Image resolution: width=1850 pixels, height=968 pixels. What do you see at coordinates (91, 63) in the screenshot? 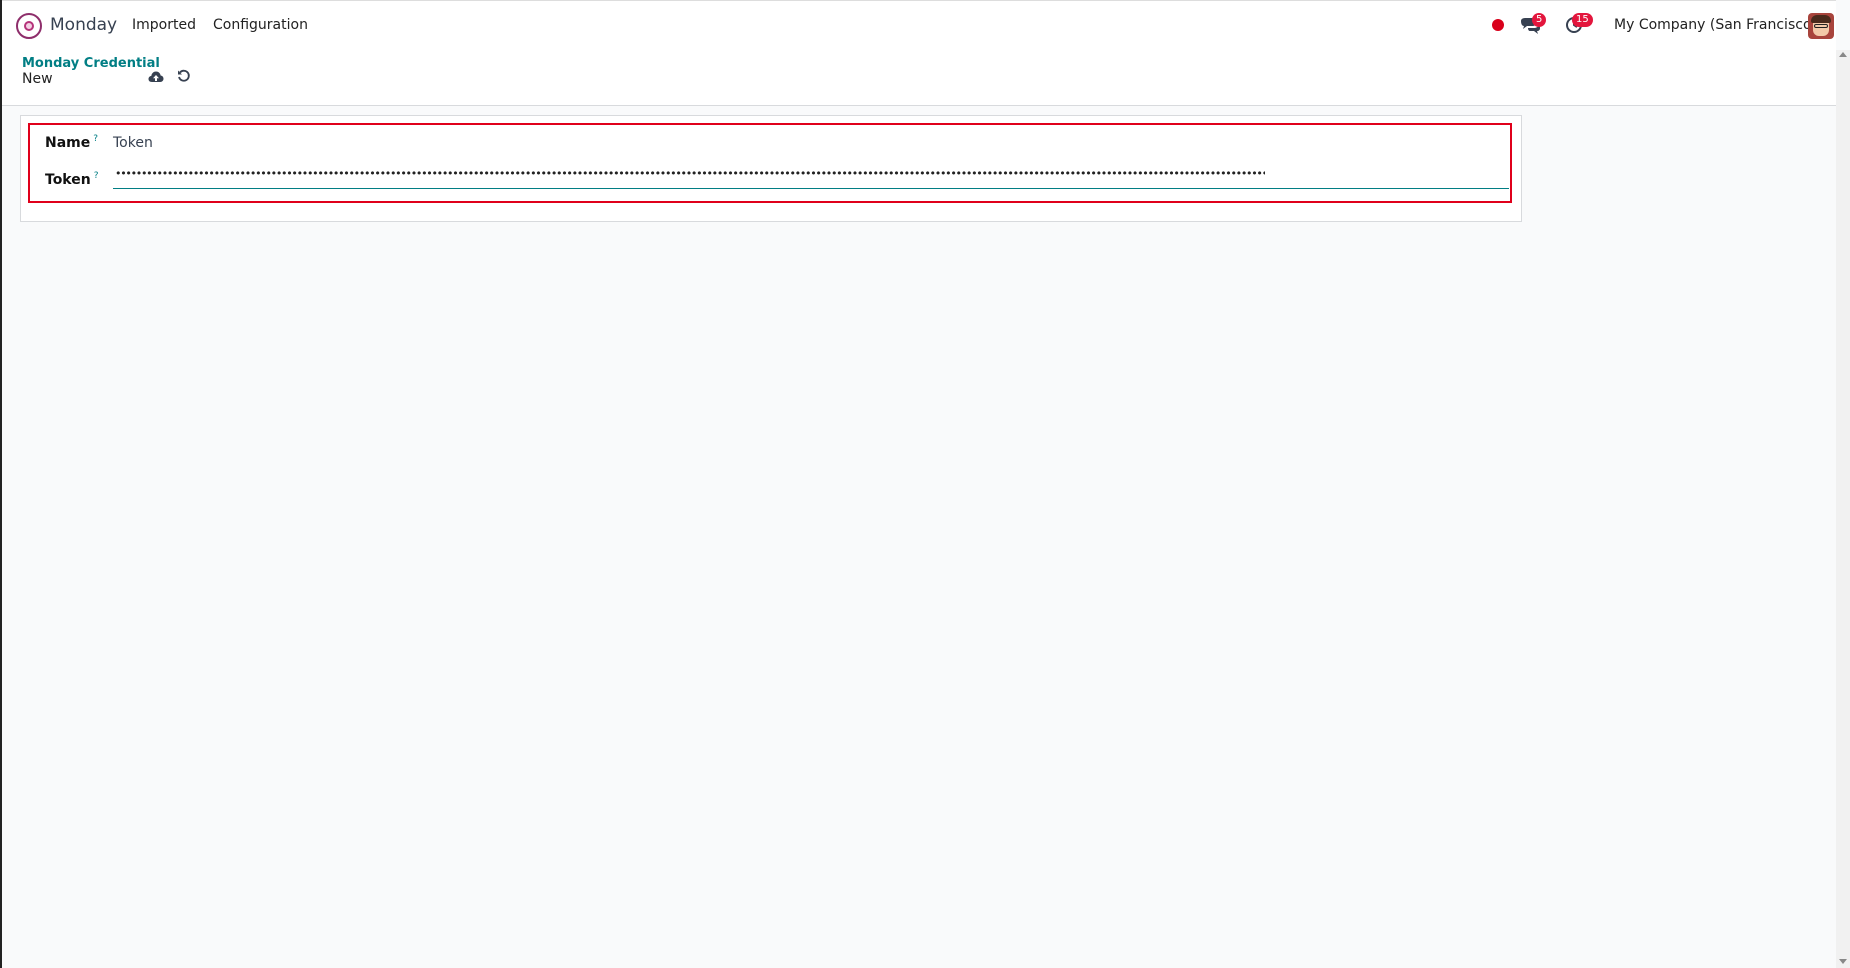
I see `breadcrumb: Monday Credential` at bounding box center [91, 63].